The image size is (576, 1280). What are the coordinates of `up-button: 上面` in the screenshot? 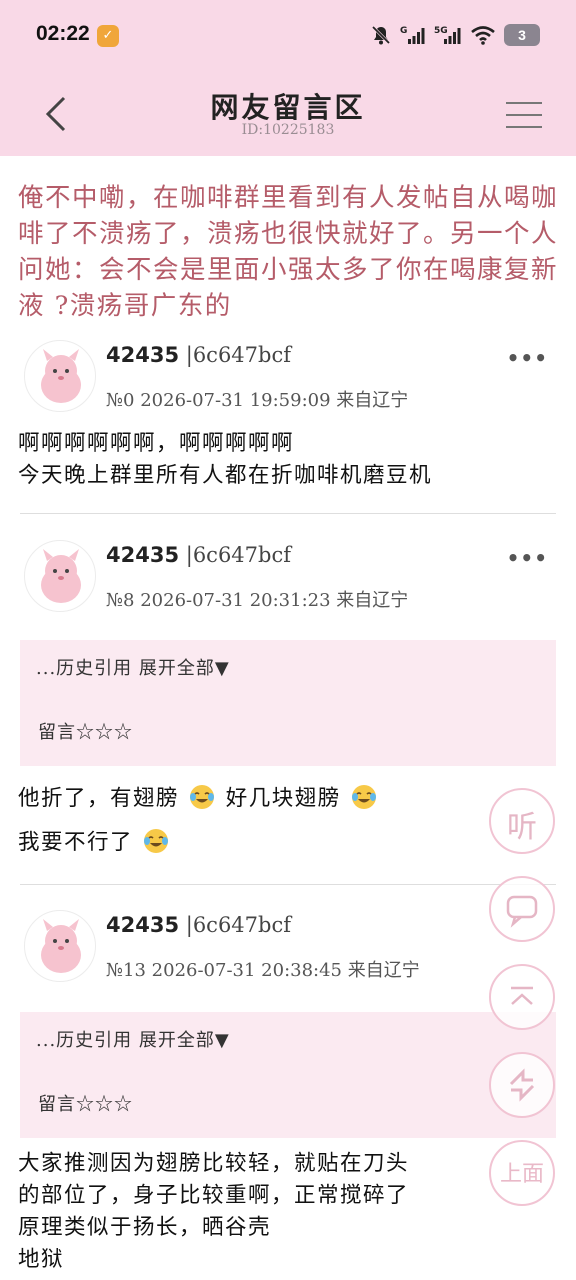 It's located at (522, 1173).